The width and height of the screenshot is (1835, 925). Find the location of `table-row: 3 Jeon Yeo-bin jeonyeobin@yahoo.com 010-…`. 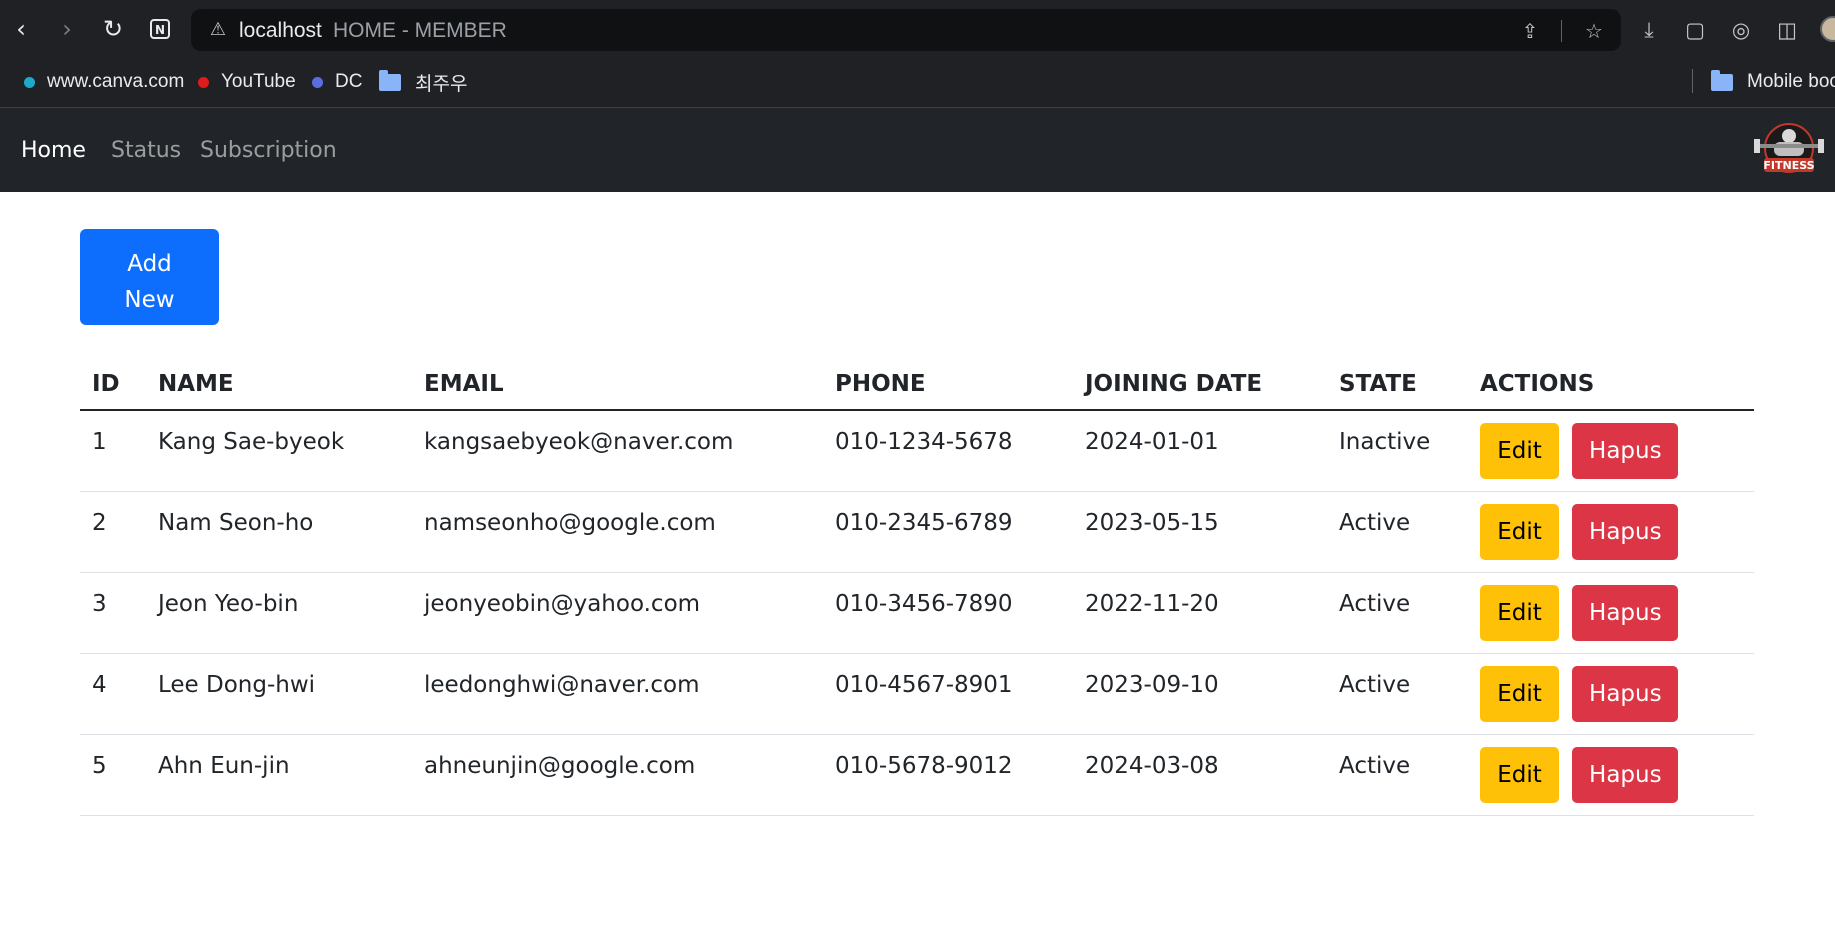

table-row: 3 Jeon Yeo-bin jeonyeobin@yahoo.com 010-… is located at coordinates (917, 613).